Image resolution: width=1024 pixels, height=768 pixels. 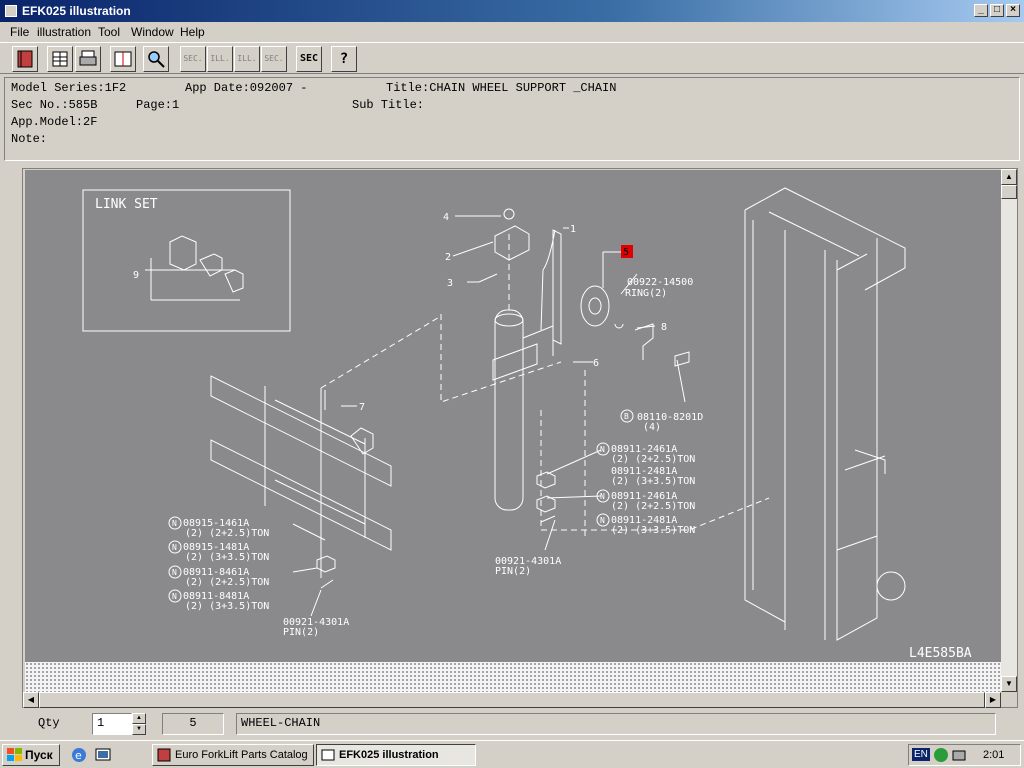 What do you see at coordinates (448, 257) in the screenshot?
I see `ref-2: 2` at bounding box center [448, 257].